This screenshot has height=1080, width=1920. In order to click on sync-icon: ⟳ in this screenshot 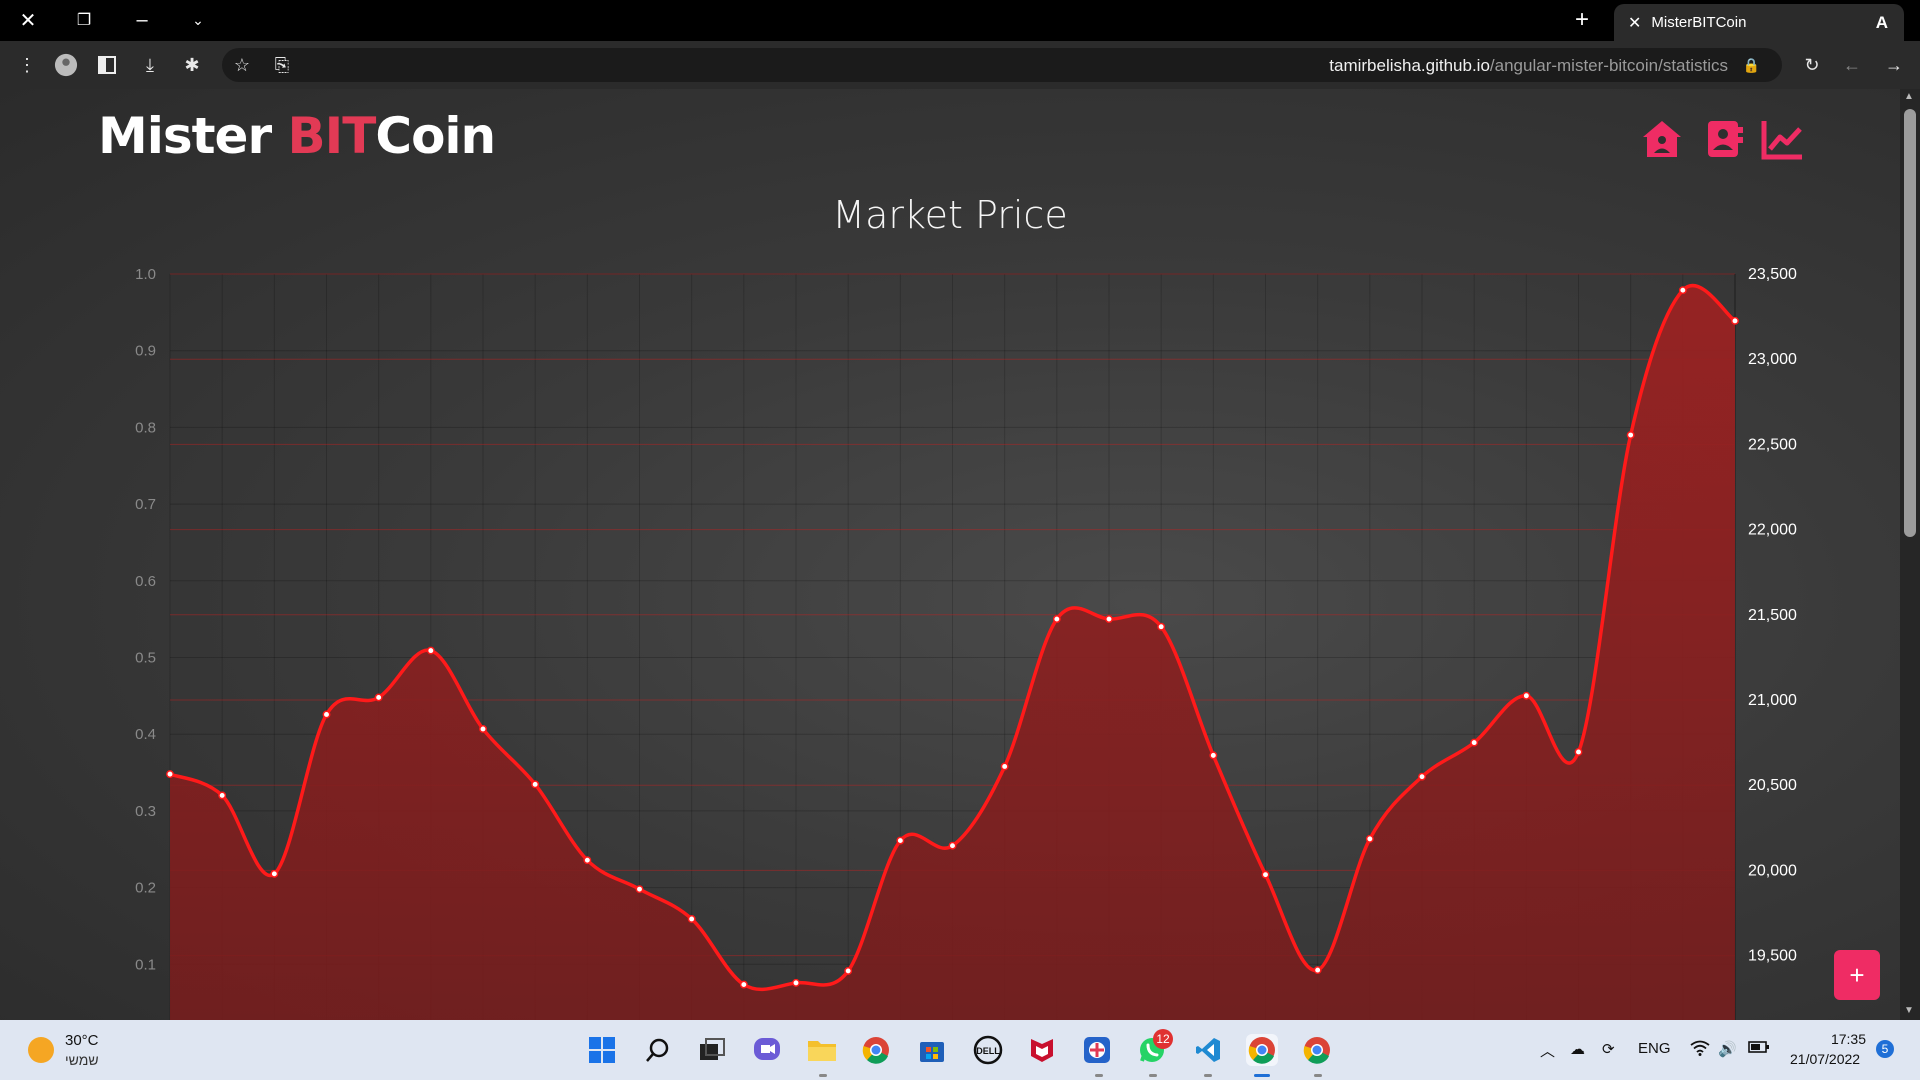, I will do `click(1608, 1049)`.